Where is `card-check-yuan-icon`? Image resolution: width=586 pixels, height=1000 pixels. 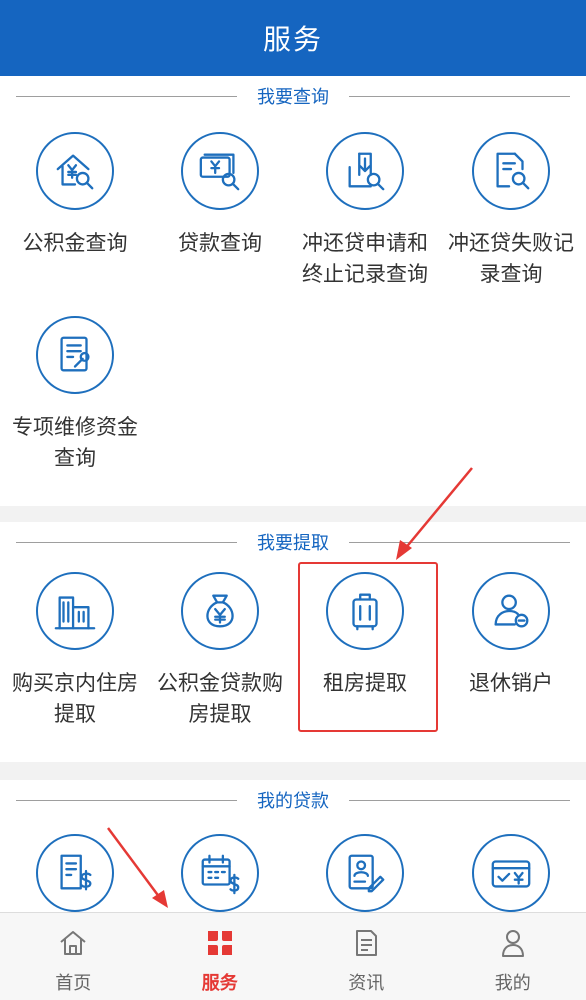 card-check-yuan-icon is located at coordinates (511, 873).